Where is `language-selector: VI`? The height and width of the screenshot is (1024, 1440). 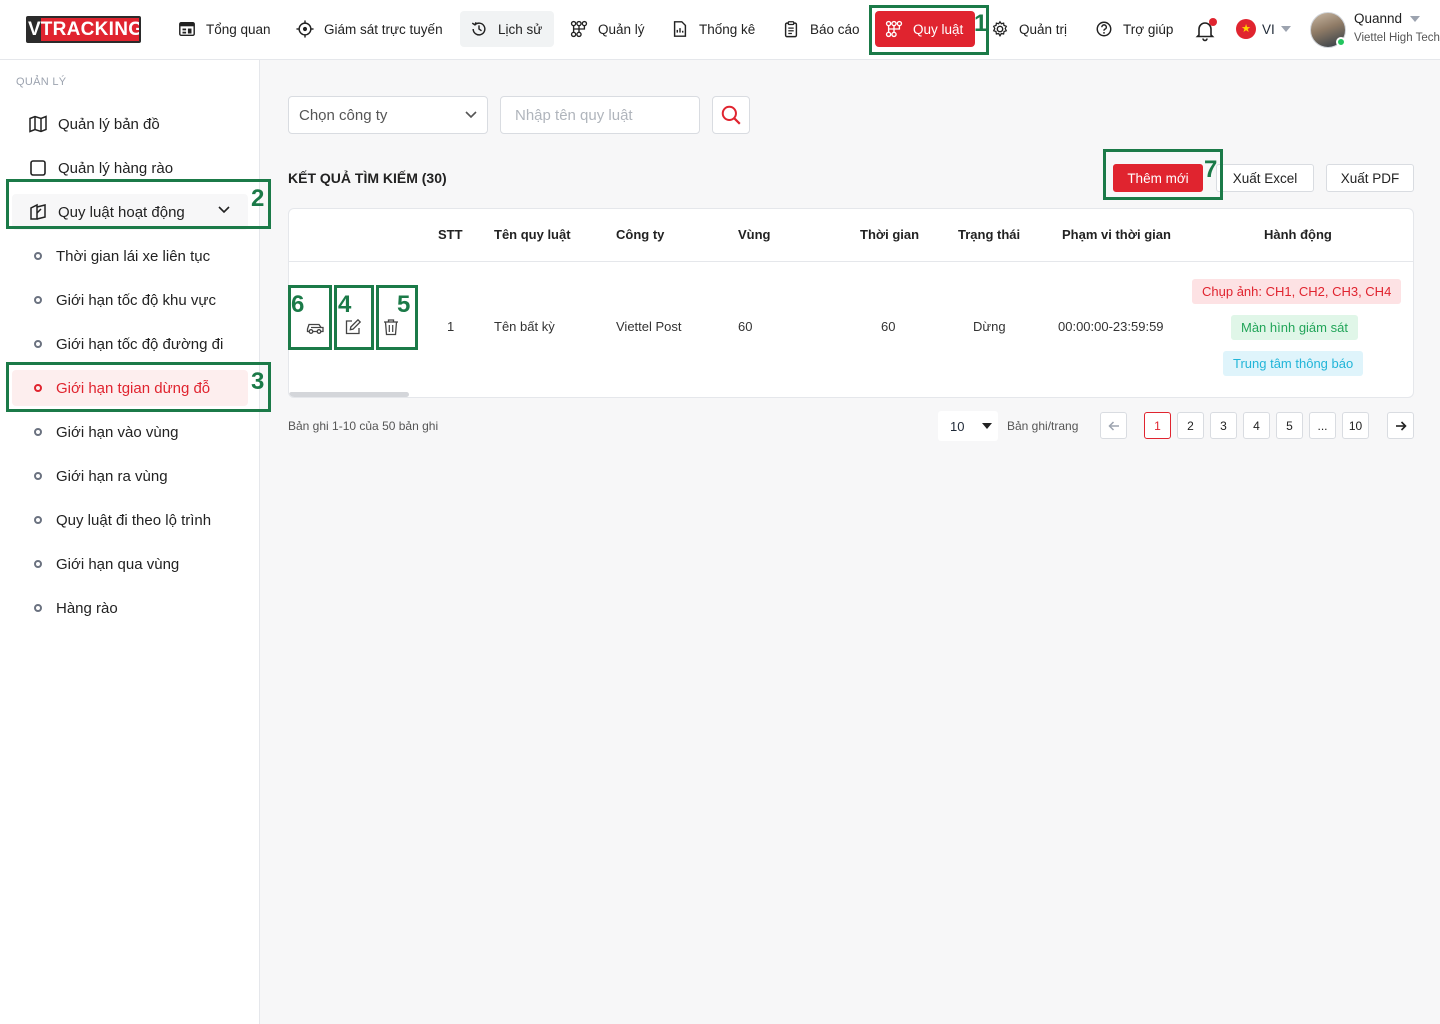 language-selector: VI is located at coordinates (1263, 29).